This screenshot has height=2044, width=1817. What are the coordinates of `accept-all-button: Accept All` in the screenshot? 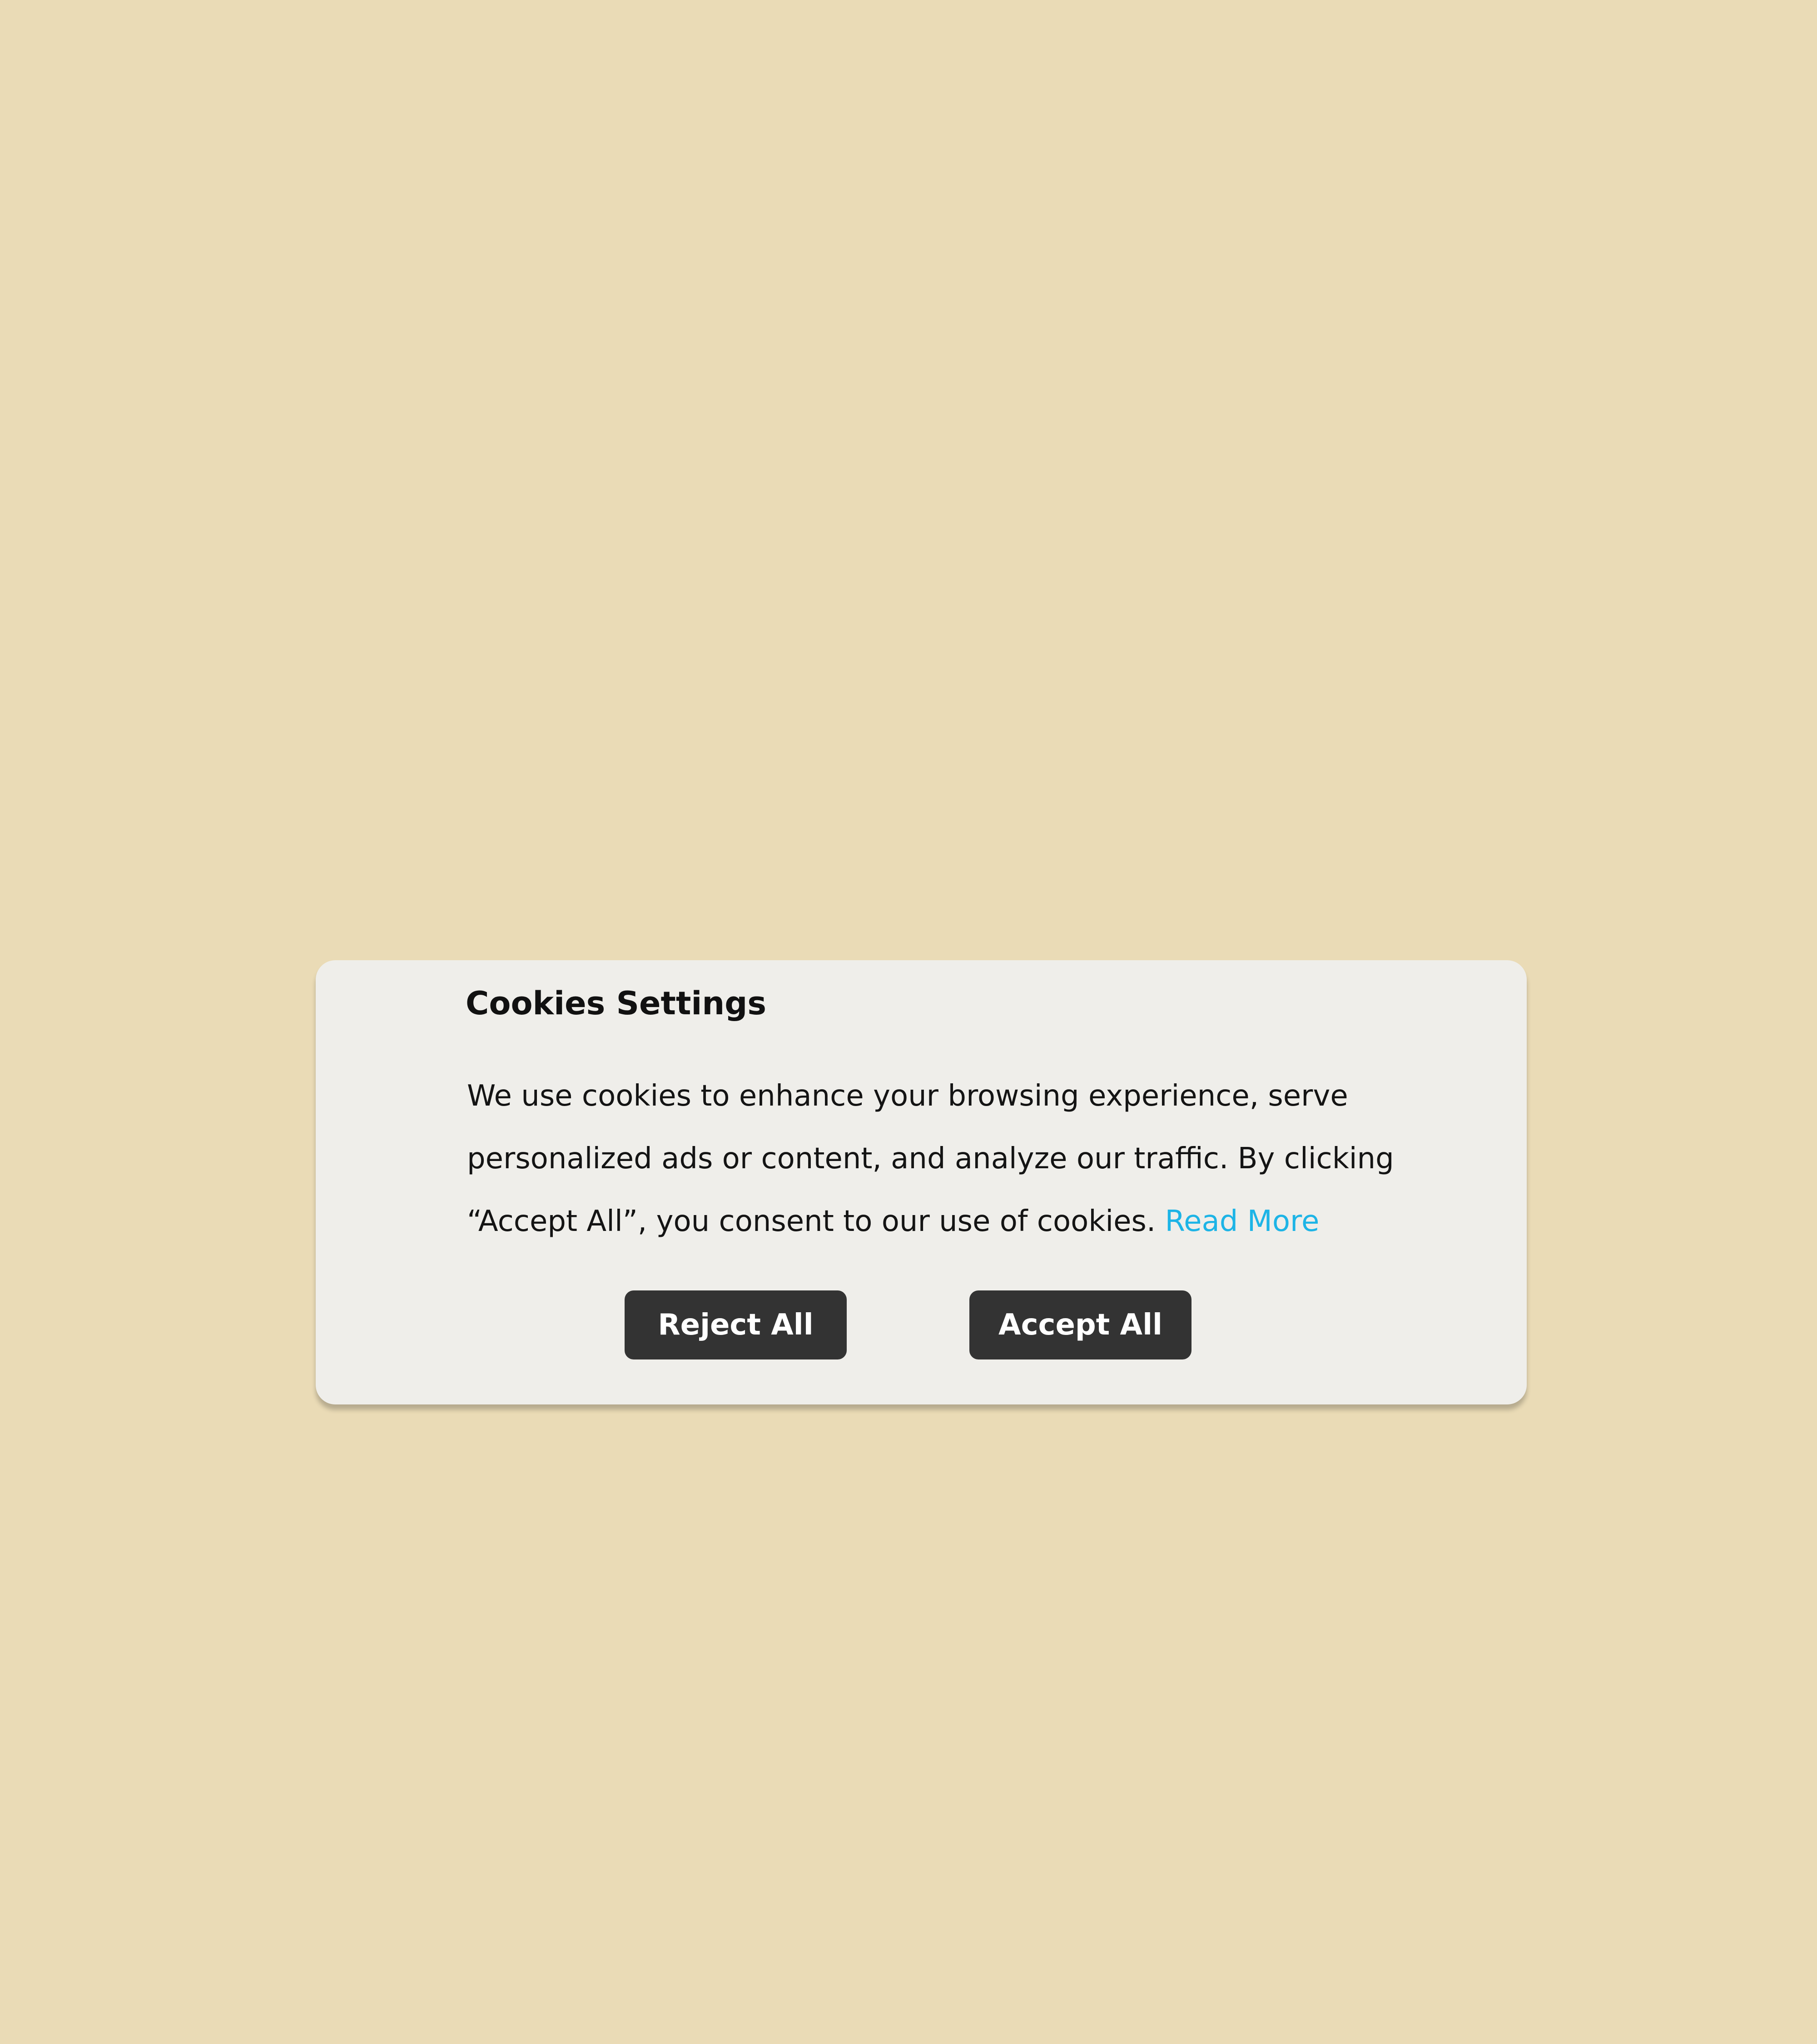 It's located at (1080, 1324).